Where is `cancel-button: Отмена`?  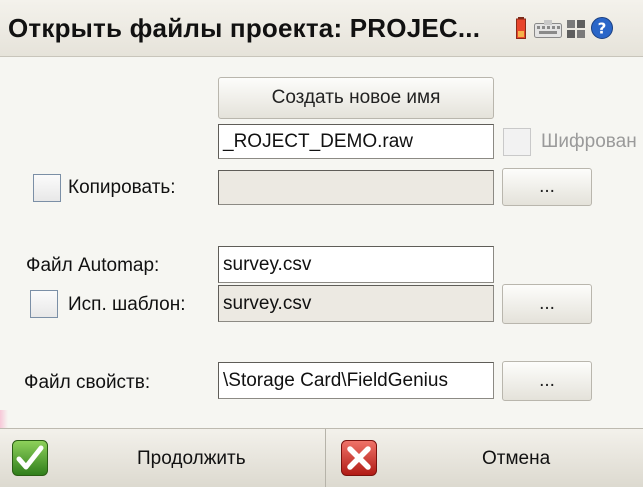 cancel-button: Отмена is located at coordinates (484, 458).